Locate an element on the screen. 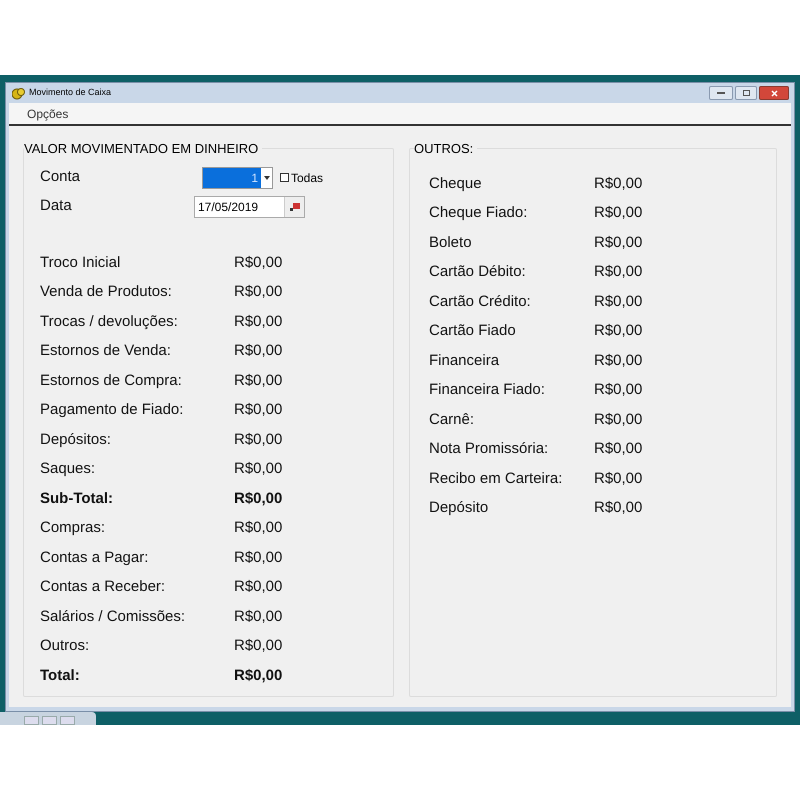 This screenshot has height=800, width=800. row-label: Nota Promissória: is located at coordinates (489, 449).